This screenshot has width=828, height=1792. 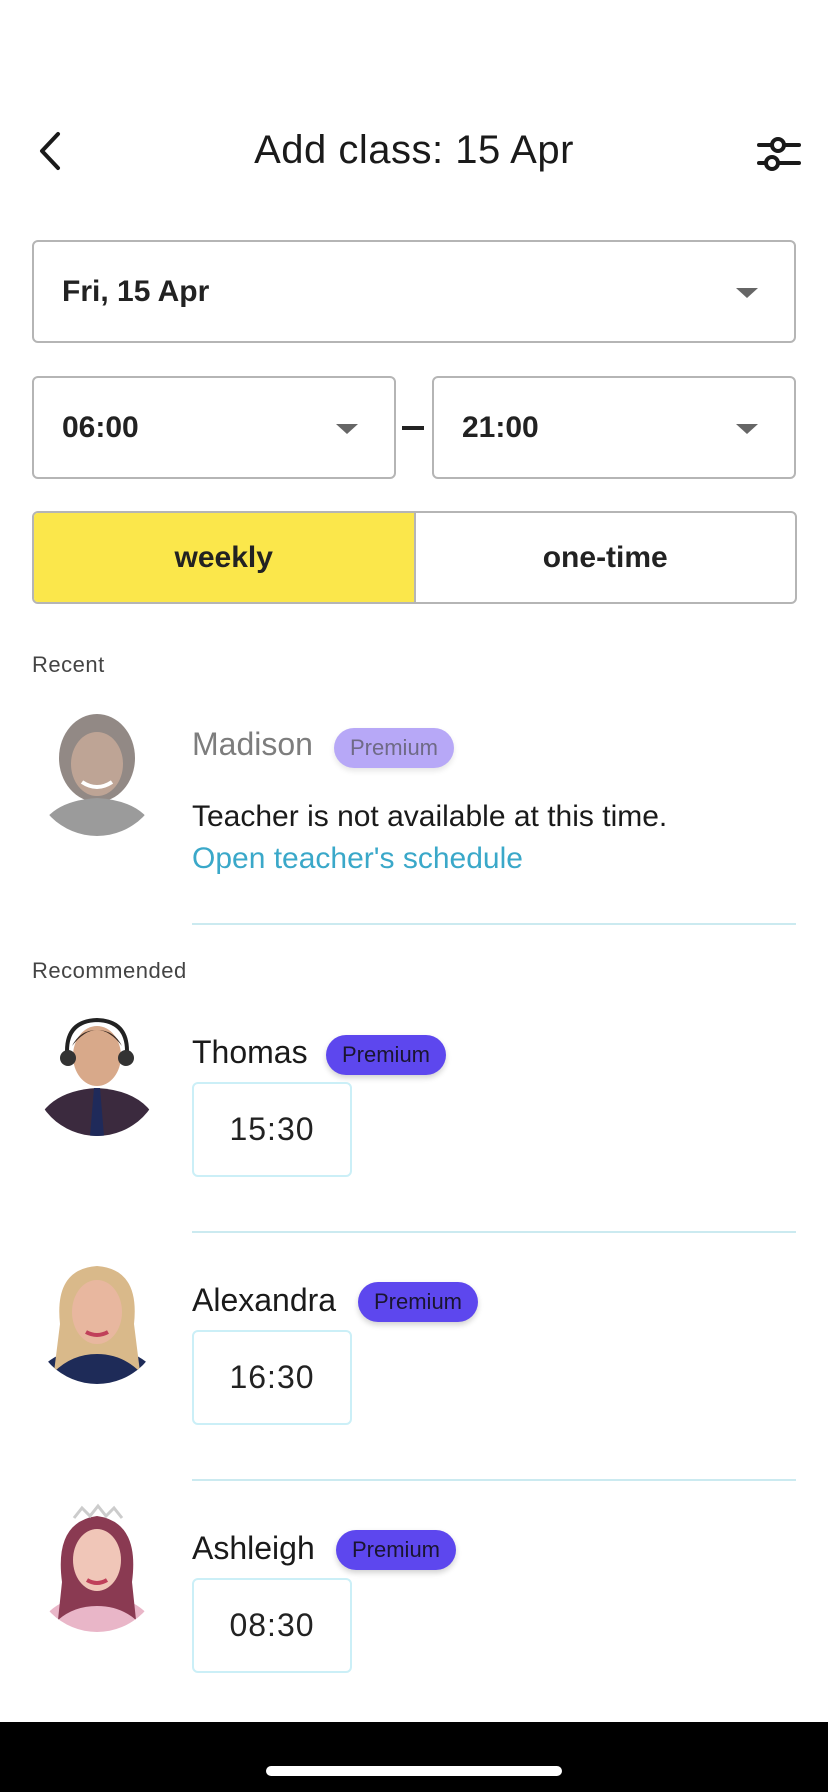 What do you see at coordinates (430, 816) in the screenshot?
I see `unavailable-message: Teacher is not available at this time.` at bounding box center [430, 816].